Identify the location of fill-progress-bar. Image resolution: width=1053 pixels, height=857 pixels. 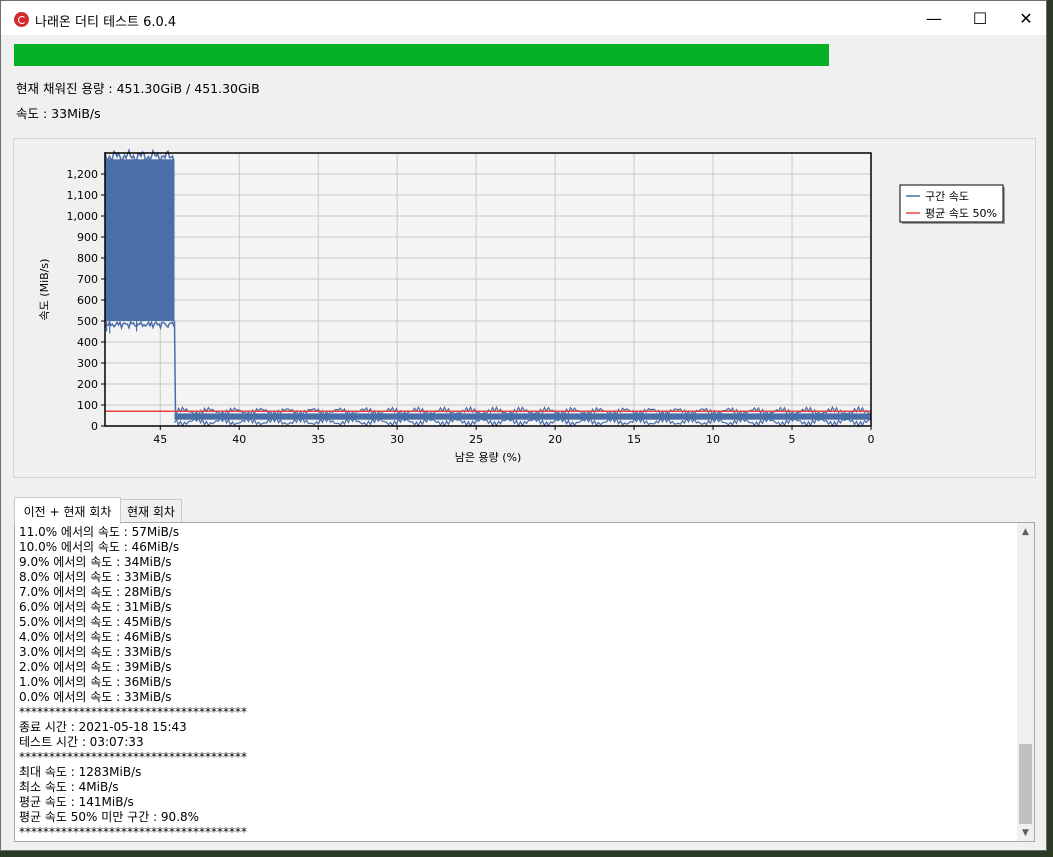
(421, 55).